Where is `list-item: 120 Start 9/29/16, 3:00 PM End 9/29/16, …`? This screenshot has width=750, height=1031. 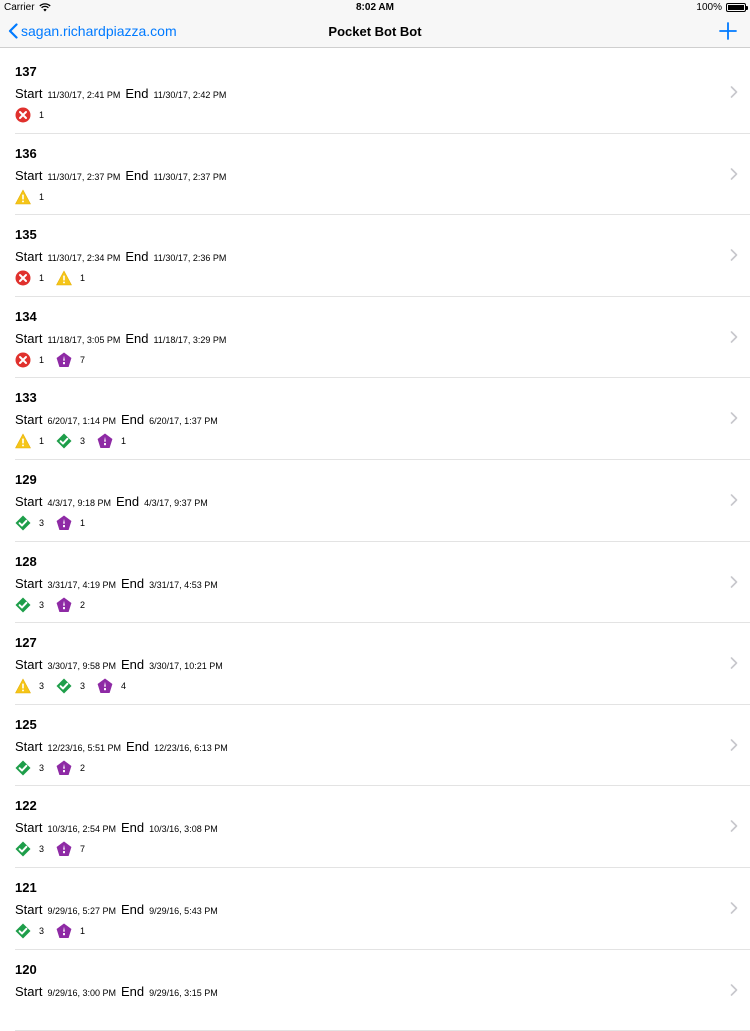
list-item: 120 Start 9/29/16, 3:00 PM End 9/29/16, … is located at coordinates (382, 990).